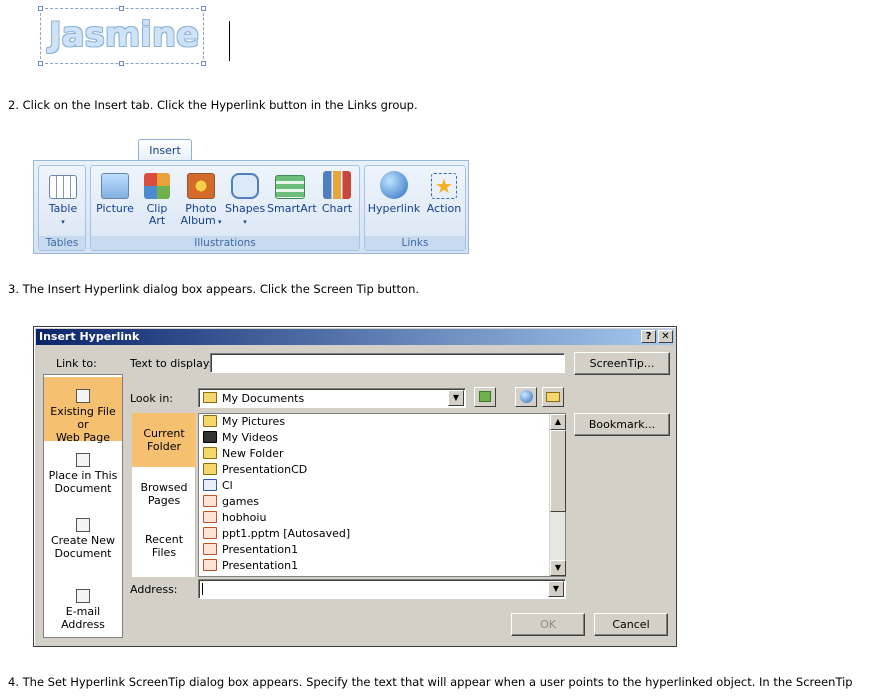  I want to click on text-caret, so click(229, 41).